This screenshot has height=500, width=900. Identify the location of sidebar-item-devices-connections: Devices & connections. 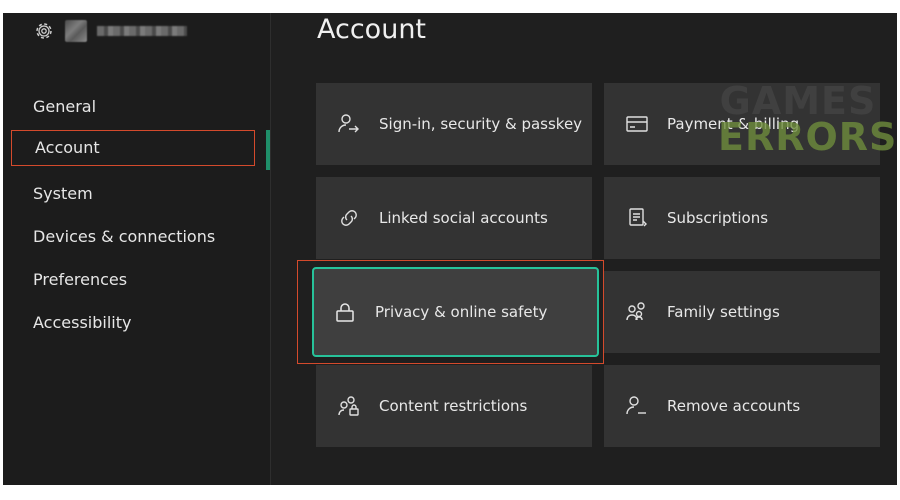
(124, 237).